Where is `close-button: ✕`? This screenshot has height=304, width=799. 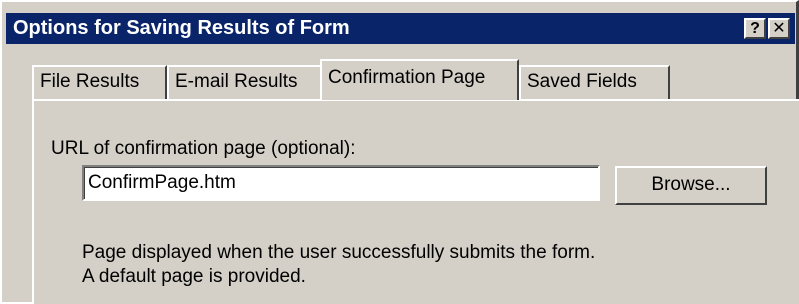 close-button: ✕ is located at coordinates (779, 28).